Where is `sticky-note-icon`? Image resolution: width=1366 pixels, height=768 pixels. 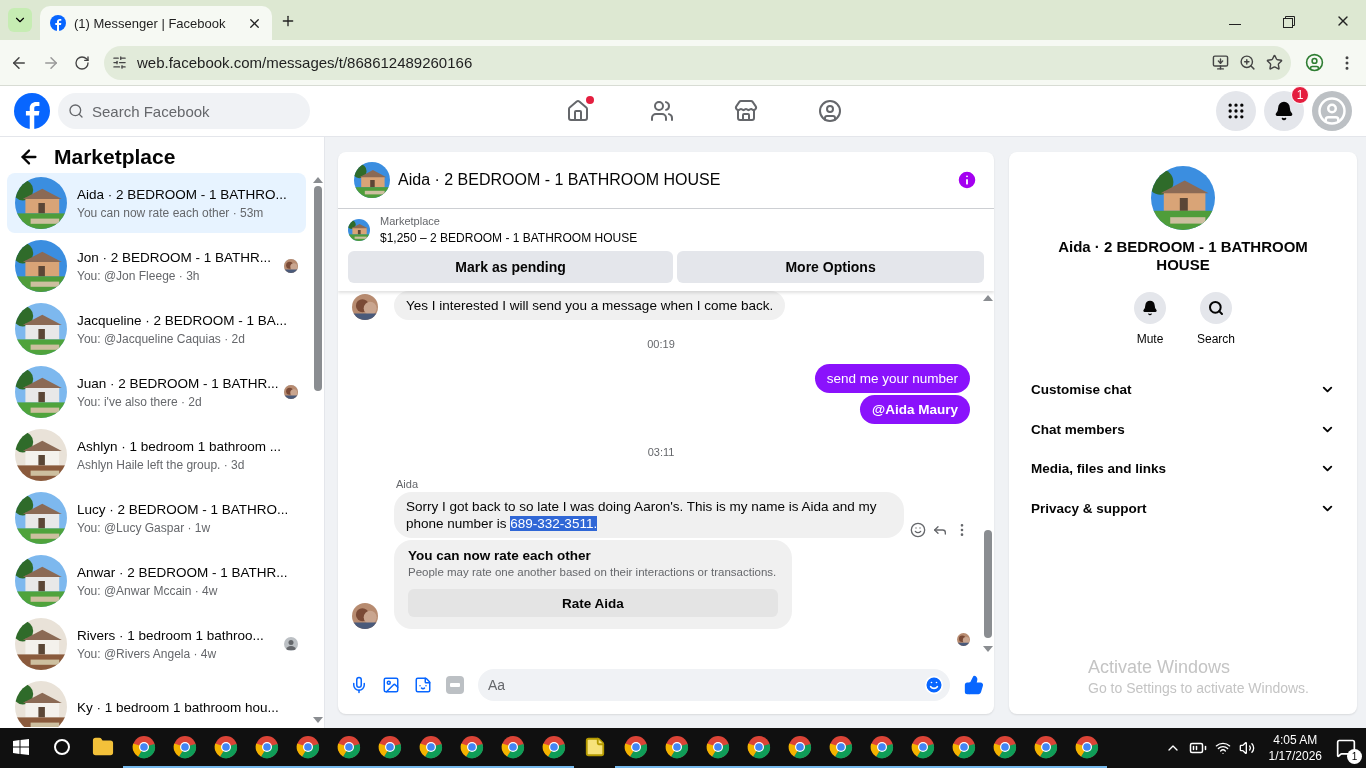
sticky-note-icon is located at coordinates (594, 747).